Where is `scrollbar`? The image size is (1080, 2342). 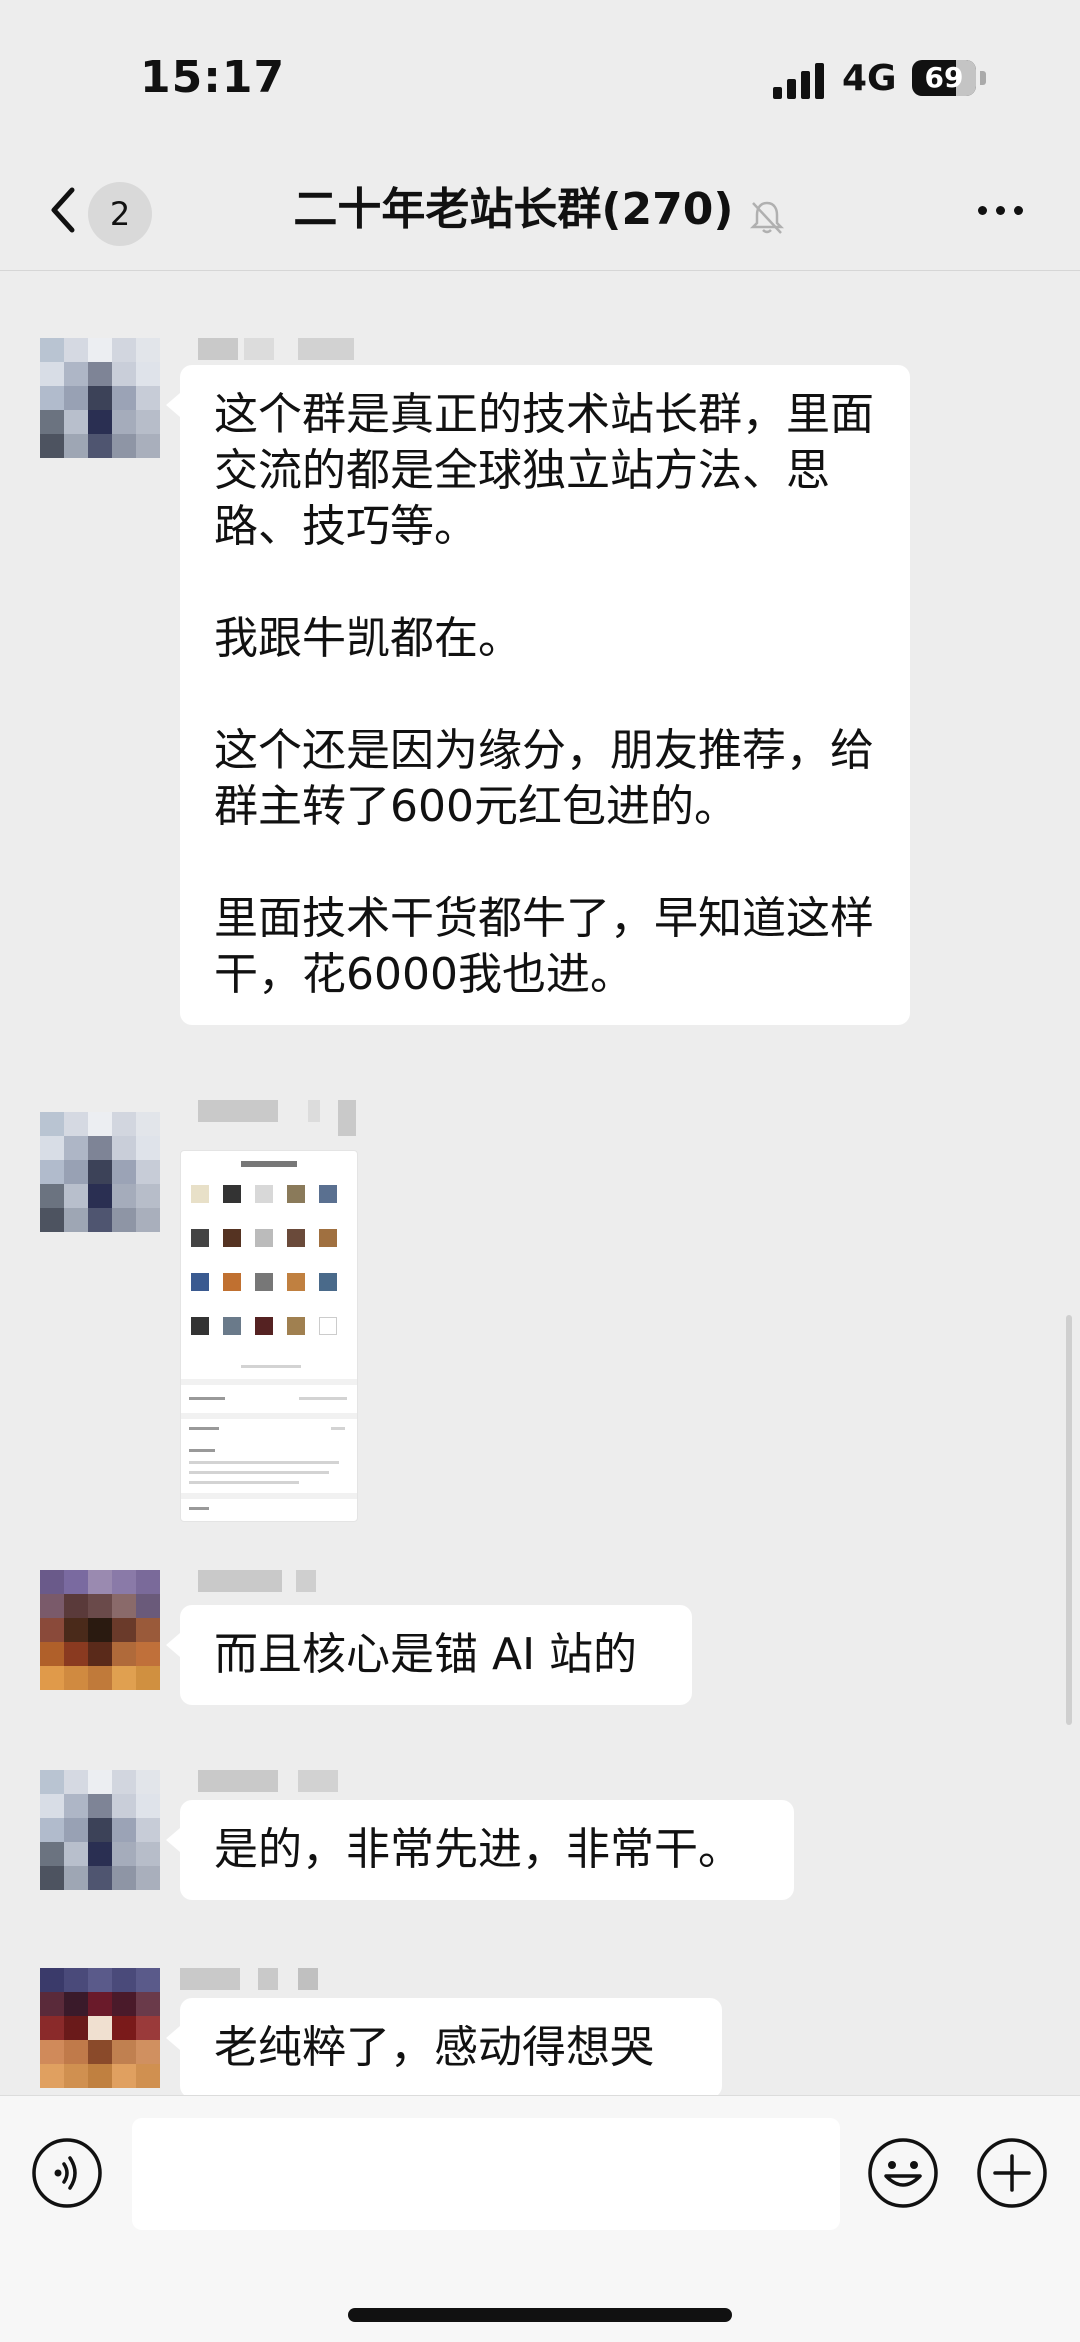 scrollbar is located at coordinates (1069, 1520).